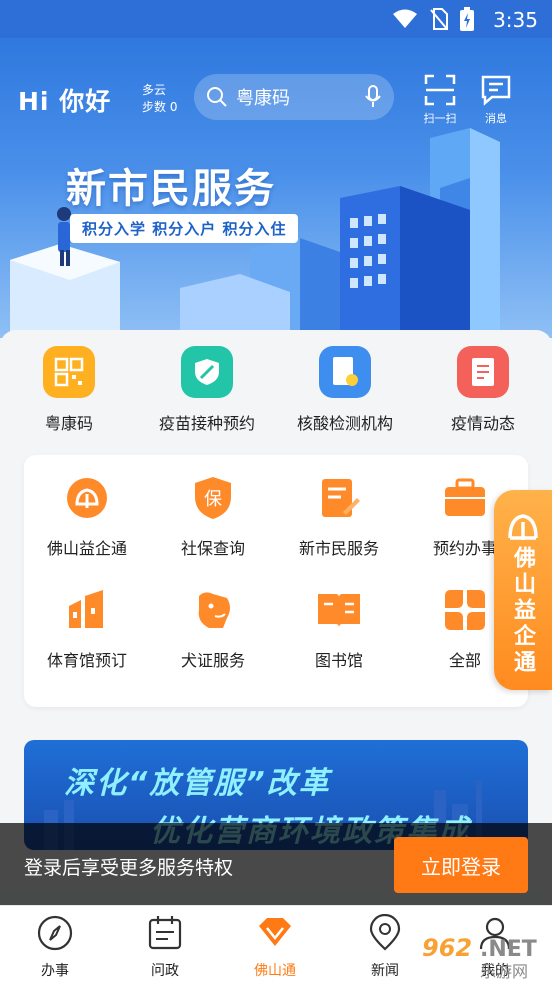 The height and width of the screenshot is (981, 552). Describe the element at coordinates (160, 107) in the screenshot. I see `step-count: 步数 0` at that location.